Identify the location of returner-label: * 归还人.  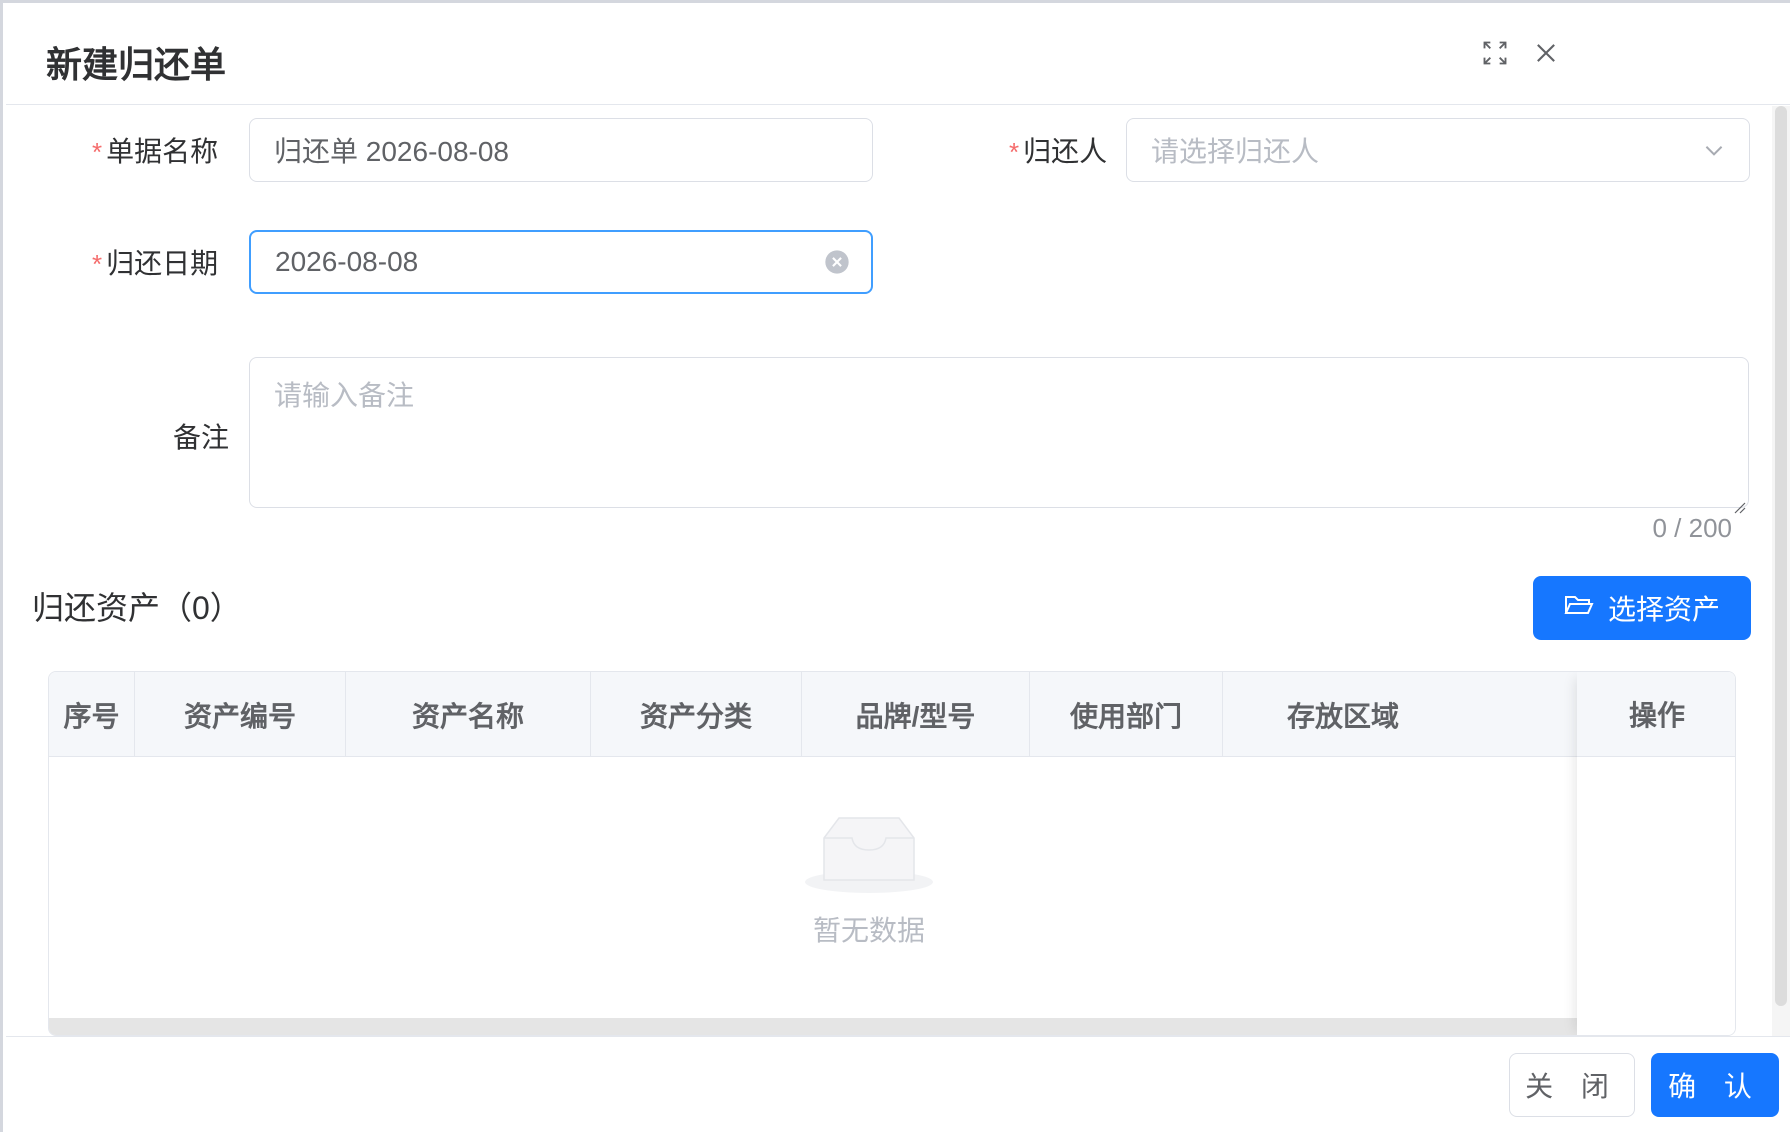
(1058, 150).